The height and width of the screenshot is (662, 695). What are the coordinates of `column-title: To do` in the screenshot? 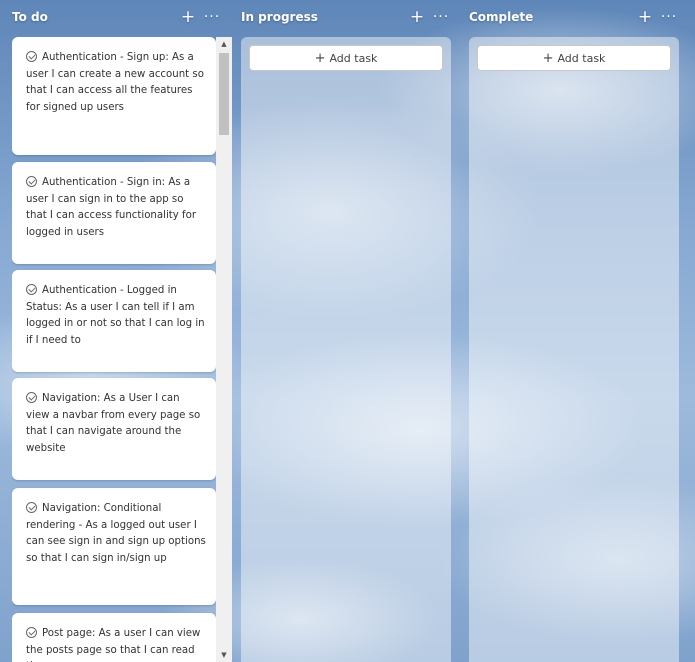 It's located at (30, 17).